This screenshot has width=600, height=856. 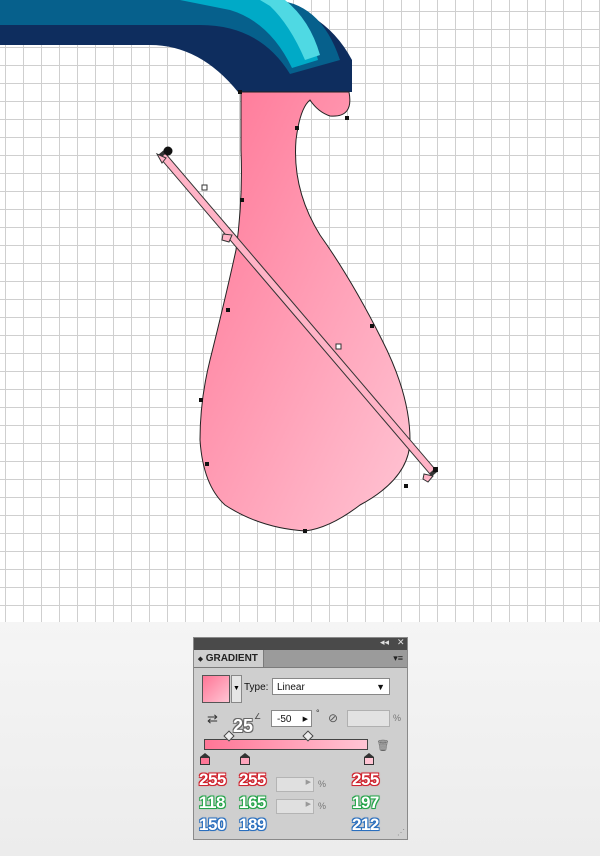 What do you see at coordinates (398, 658) in the screenshot?
I see `panel-menu-icon: ▾≡` at bounding box center [398, 658].